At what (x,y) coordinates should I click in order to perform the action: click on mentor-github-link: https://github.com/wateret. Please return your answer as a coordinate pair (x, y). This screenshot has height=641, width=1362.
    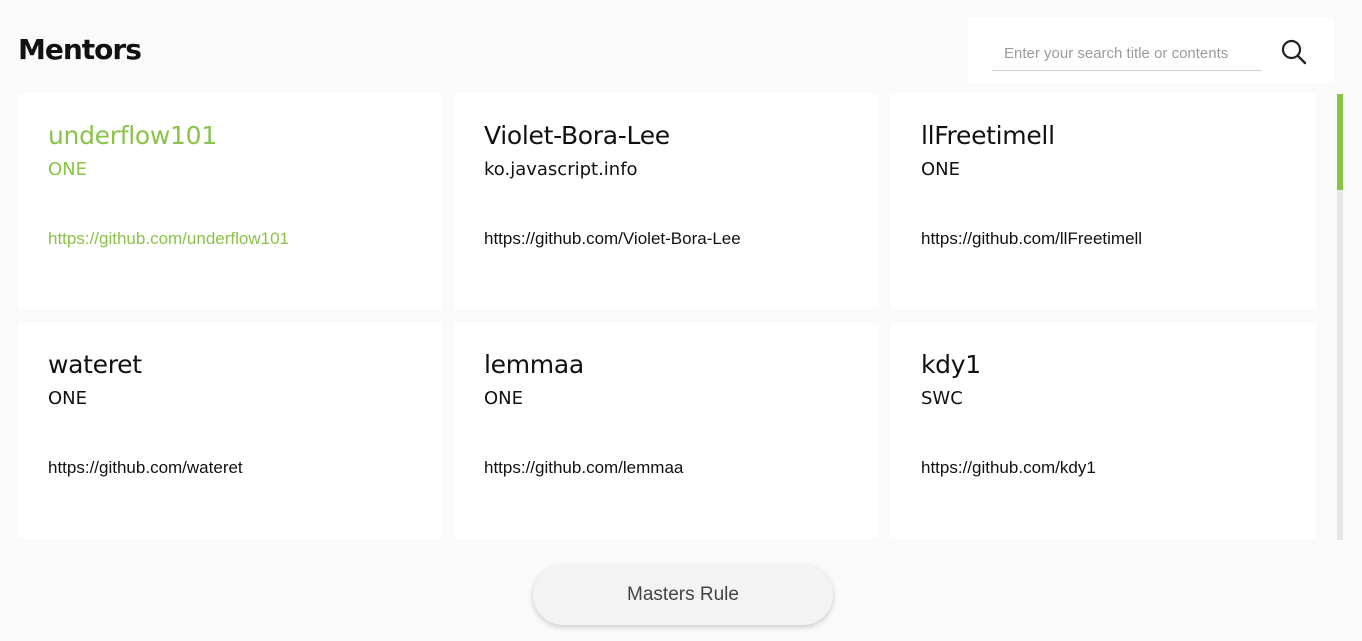
    Looking at the image, I should click on (230, 468).